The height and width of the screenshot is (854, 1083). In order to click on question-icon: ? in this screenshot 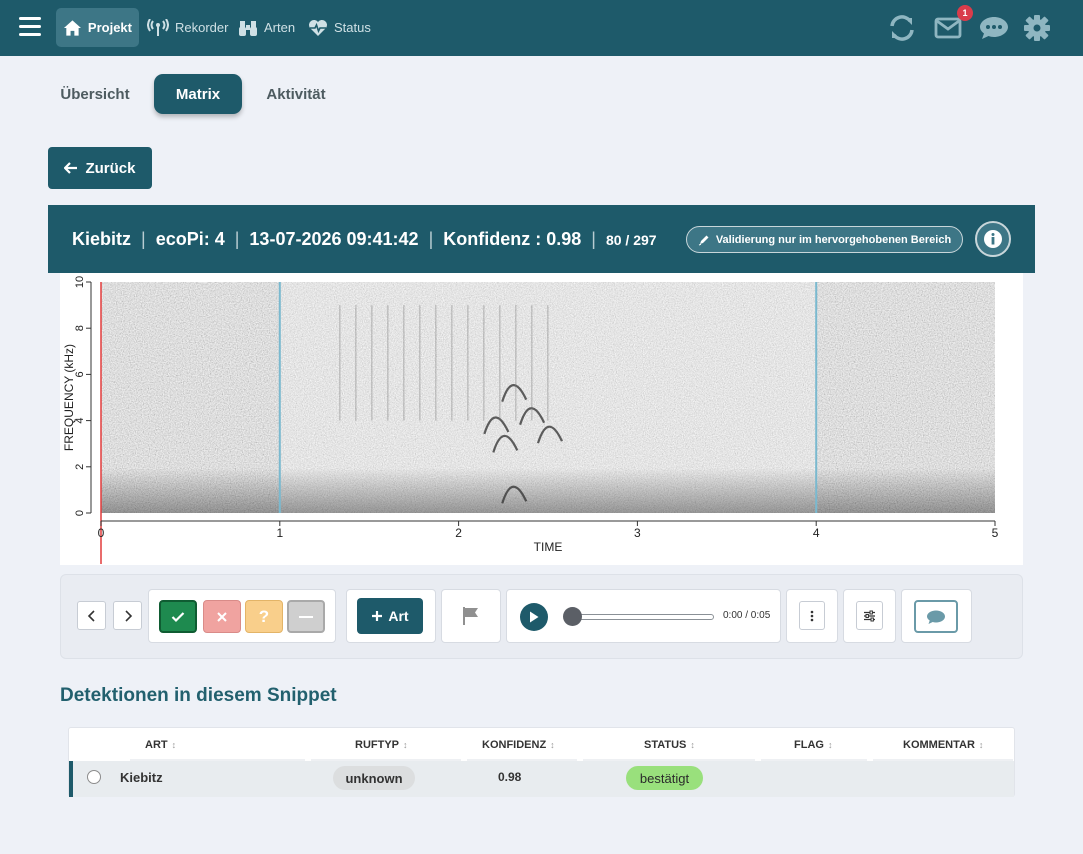, I will do `click(264, 616)`.